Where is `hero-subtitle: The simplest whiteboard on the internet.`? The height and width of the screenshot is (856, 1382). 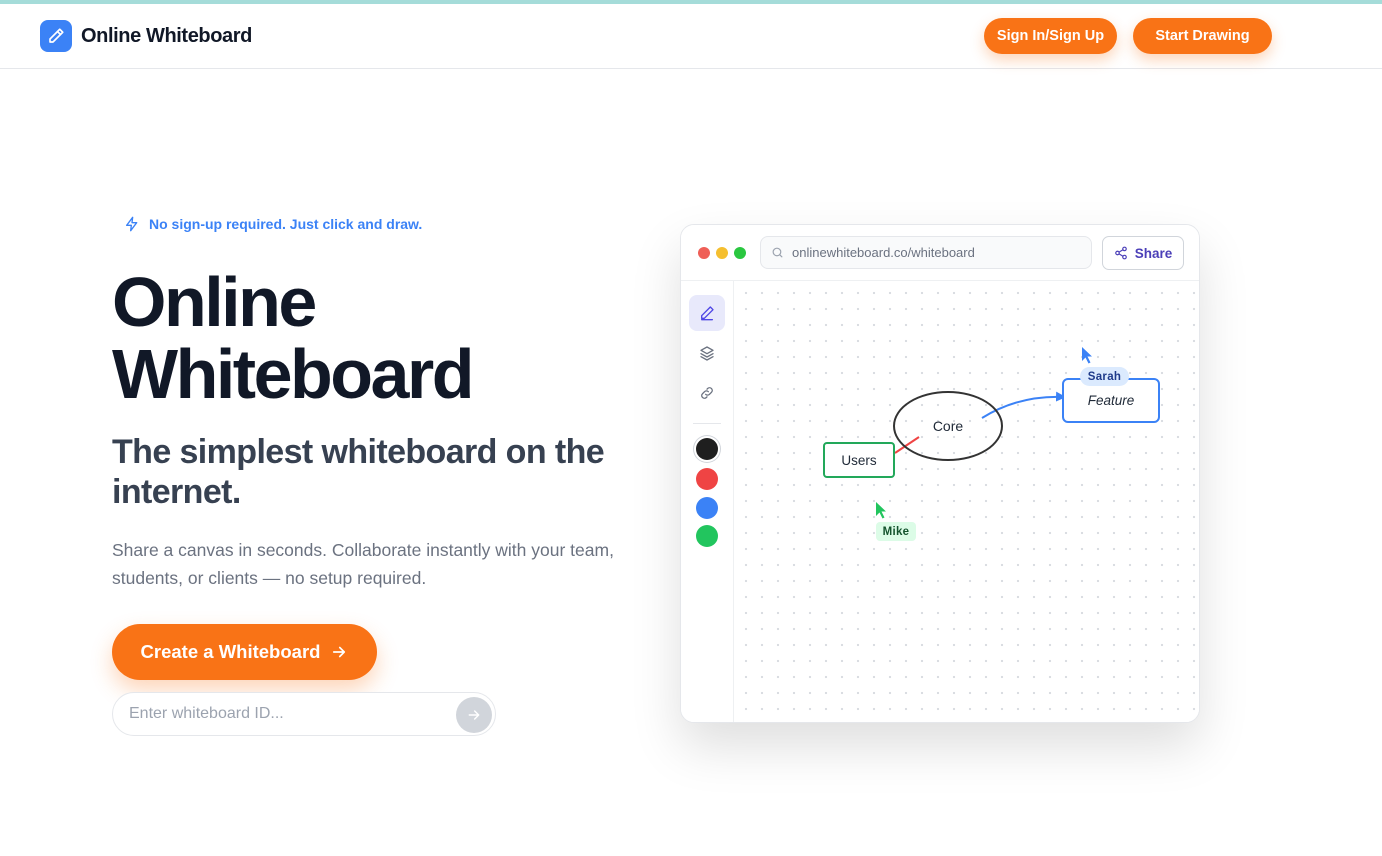 hero-subtitle: The simplest whiteboard on the internet. is located at coordinates (358, 472).